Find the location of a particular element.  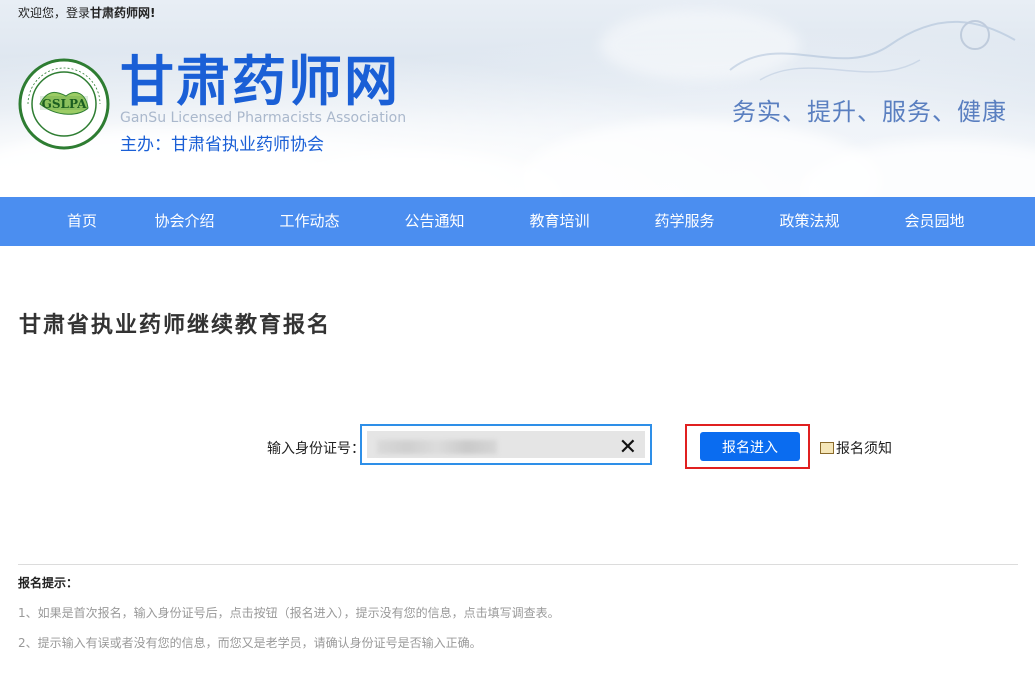

site-host: 主办：甘肃省执业药师协会 is located at coordinates (222, 145).